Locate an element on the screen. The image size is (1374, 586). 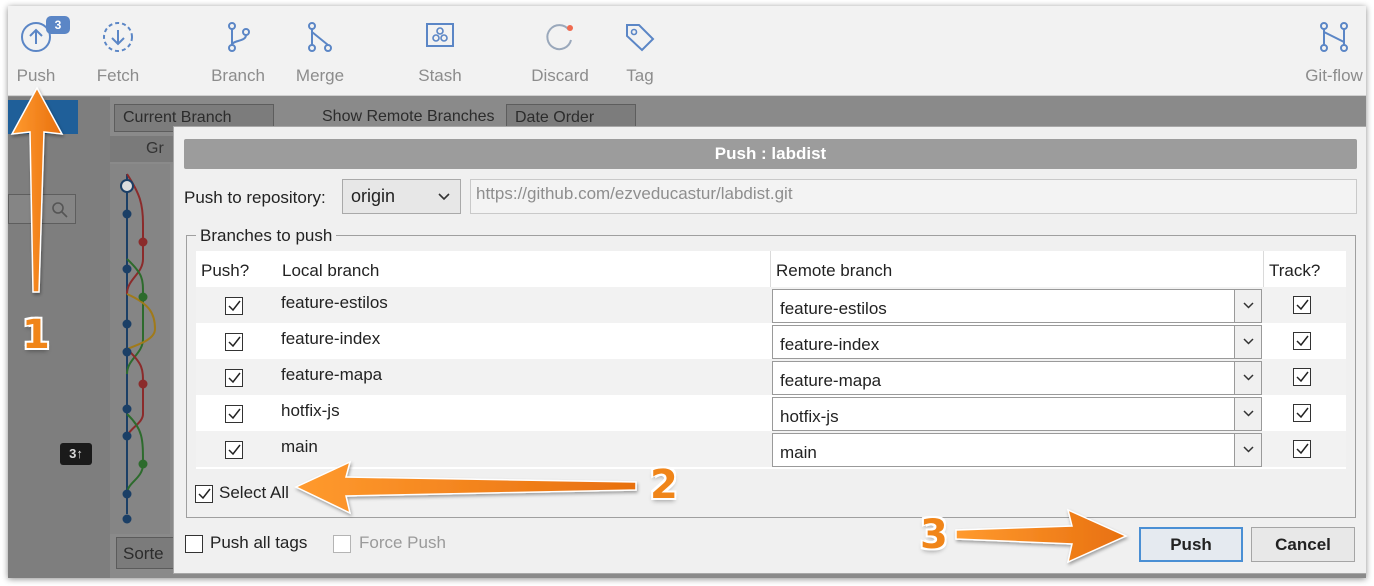
select-all-checkbox is located at coordinates (204, 494).